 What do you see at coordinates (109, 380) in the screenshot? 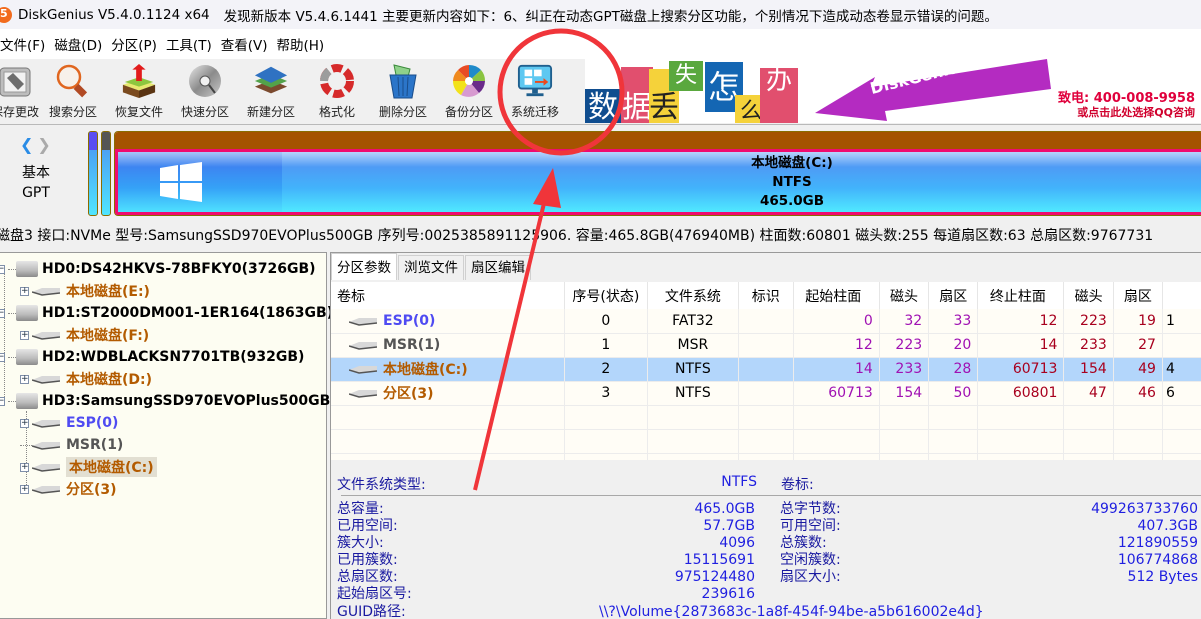
I see `tree-label: 本地磁盘(D:)` at bounding box center [109, 380].